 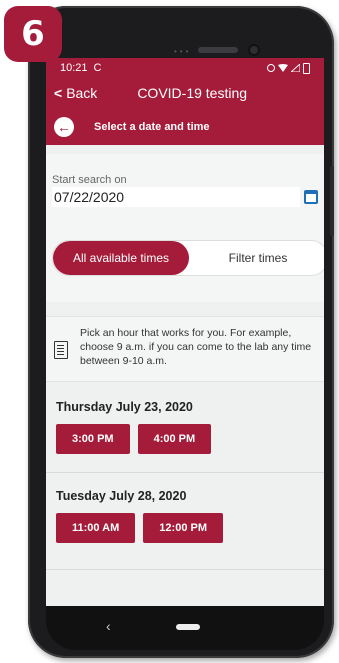 What do you see at coordinates (74, 68) in the screenshot?
I see `status-time: 10:21` at bounding box center [74, 68].